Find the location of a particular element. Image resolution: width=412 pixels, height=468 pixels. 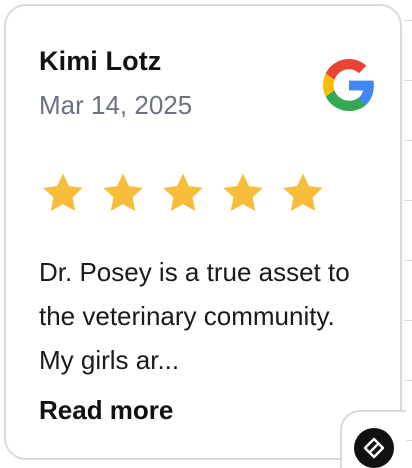

review-date: Mar 14, 2025 is located at coordinates (116, 105).